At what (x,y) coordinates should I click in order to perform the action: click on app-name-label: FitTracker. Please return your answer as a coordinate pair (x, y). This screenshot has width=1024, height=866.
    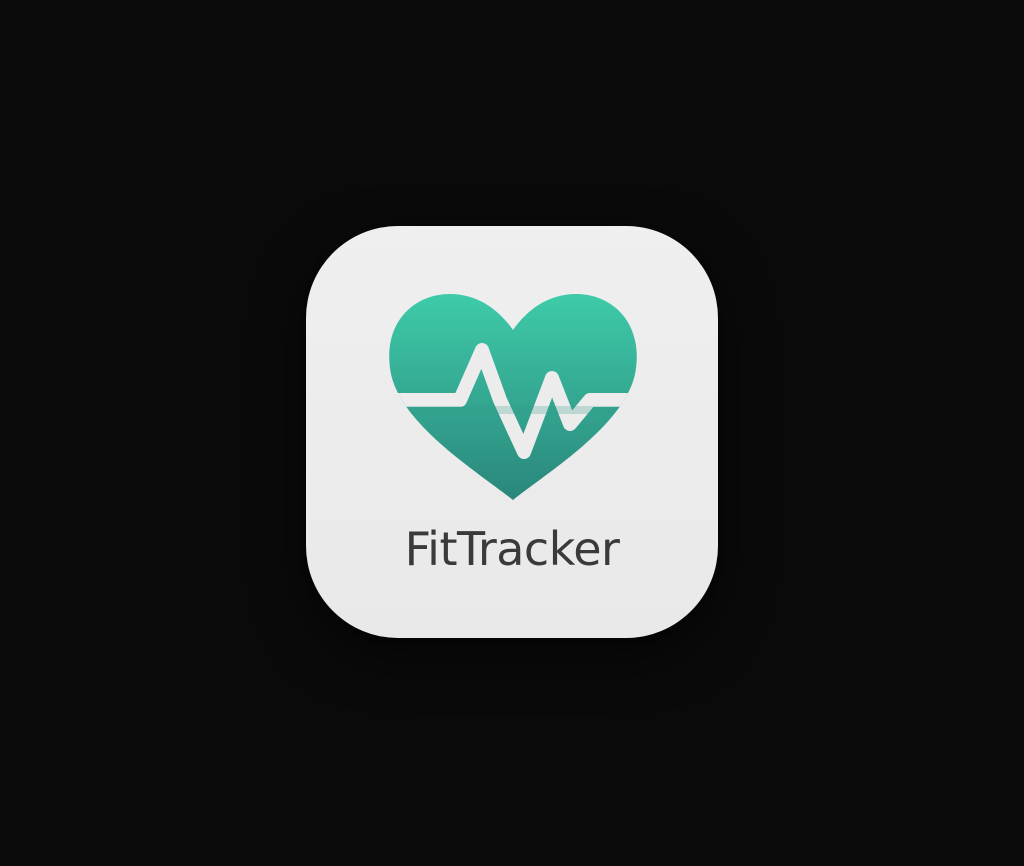
    Looking at the image, I should click on (512, 549).